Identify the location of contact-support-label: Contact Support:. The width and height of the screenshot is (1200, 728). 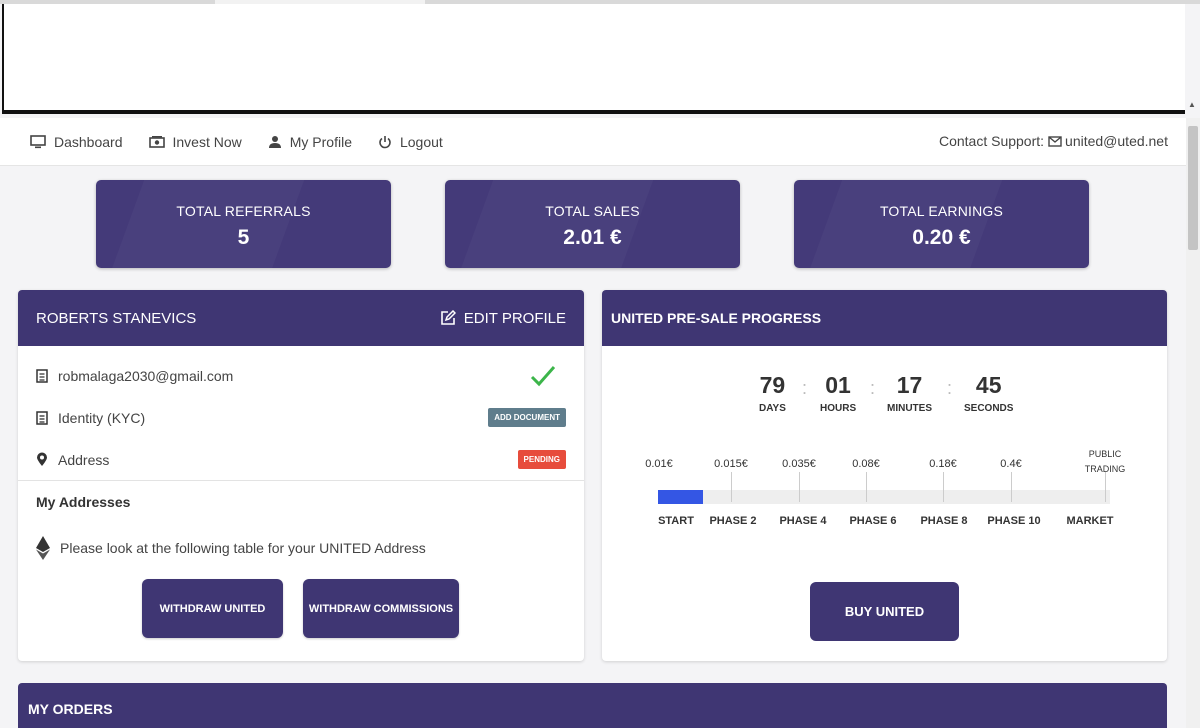
(991, 141).